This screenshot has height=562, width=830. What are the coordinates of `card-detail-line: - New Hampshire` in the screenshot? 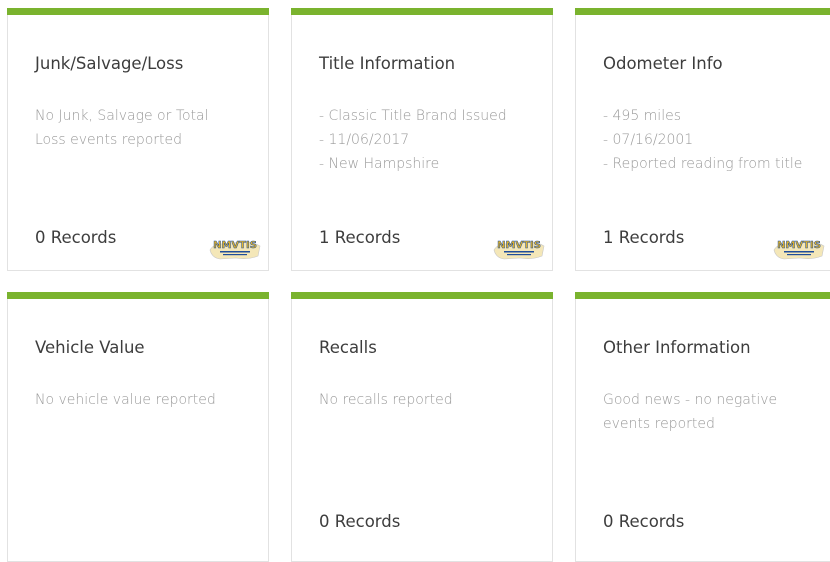 It's located at (379, 164).